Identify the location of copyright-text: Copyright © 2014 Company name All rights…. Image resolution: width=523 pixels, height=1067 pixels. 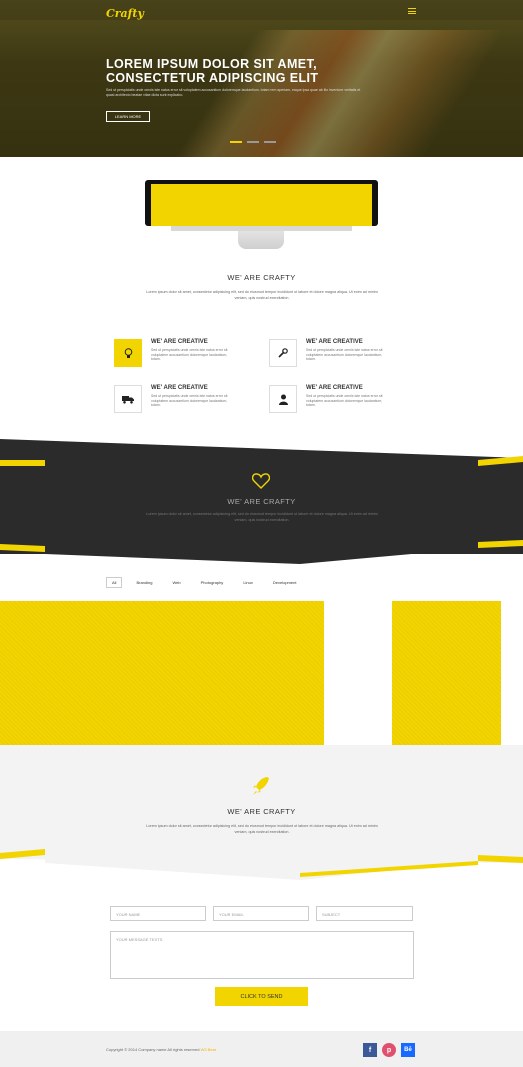
(153, 1049).